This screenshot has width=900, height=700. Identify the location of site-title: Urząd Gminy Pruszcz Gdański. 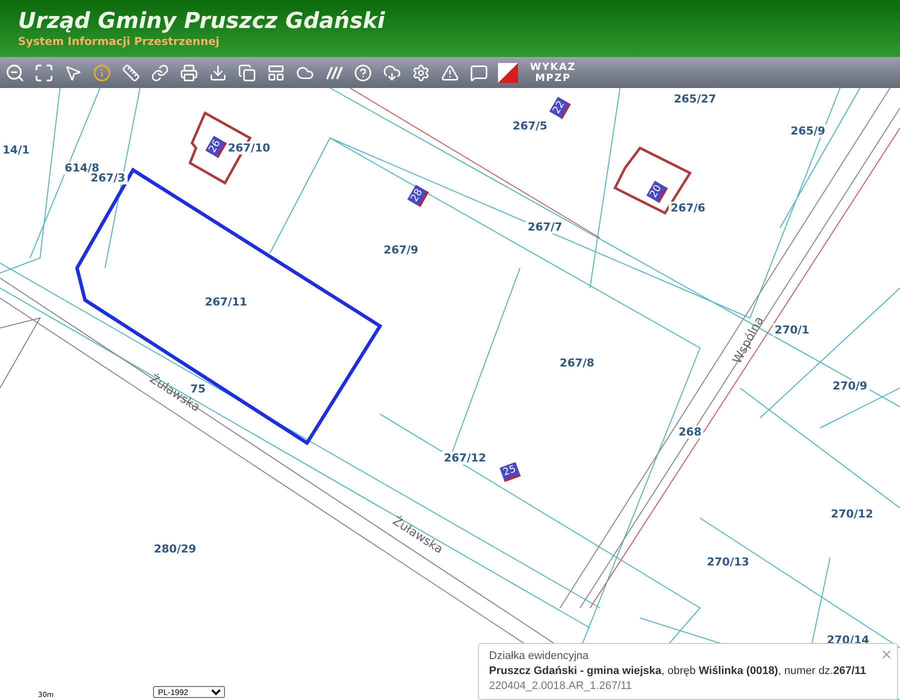
(202, 21).